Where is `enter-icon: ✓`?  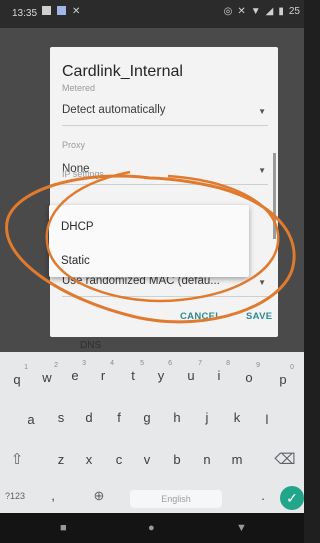 enter-icon: ✓ is located at coordinates (292, 498).